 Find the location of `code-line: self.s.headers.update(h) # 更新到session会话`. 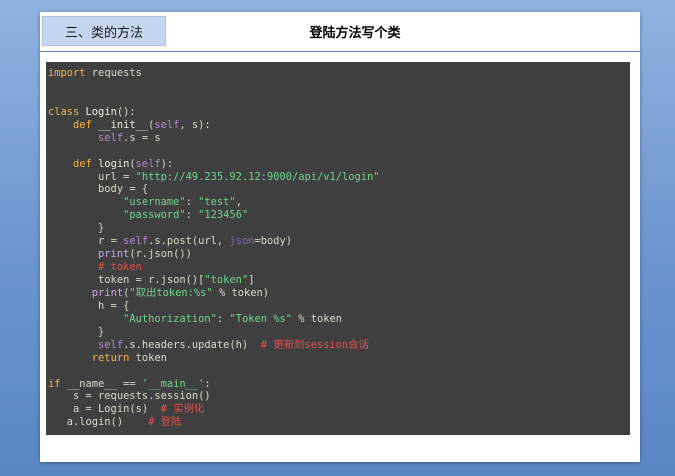

code-line: self.s.headers.update(h) # 更新到session会话 is located at coordinates (339, 345).